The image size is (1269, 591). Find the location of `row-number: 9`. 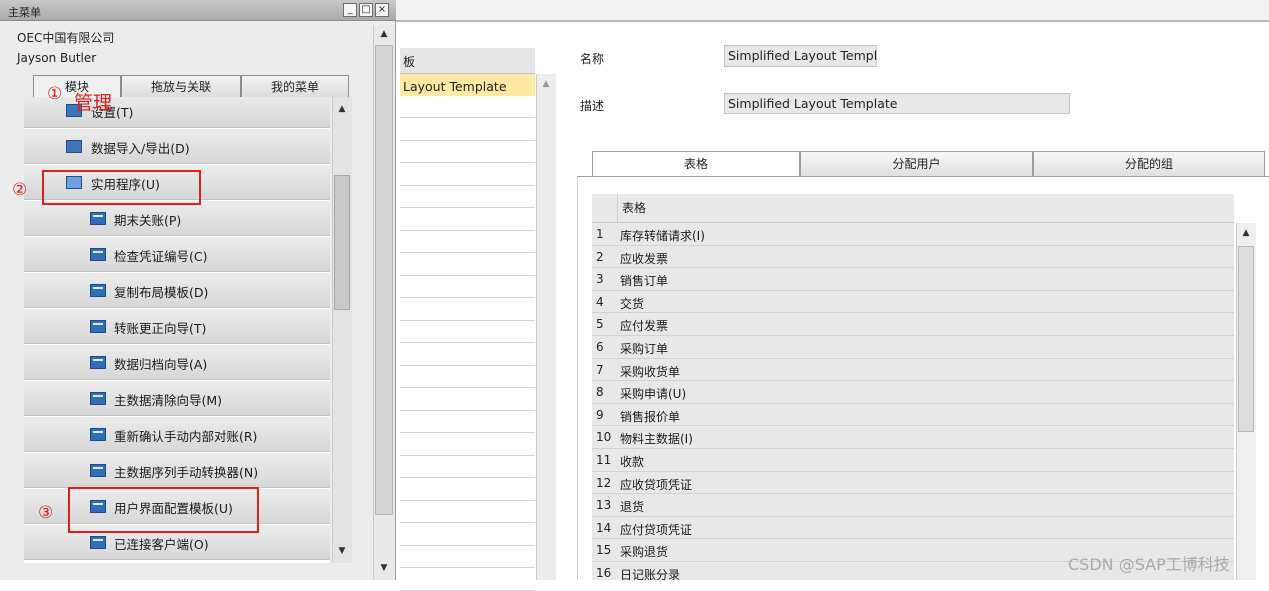

row-number: 9 is located at coordinates (600, 414).